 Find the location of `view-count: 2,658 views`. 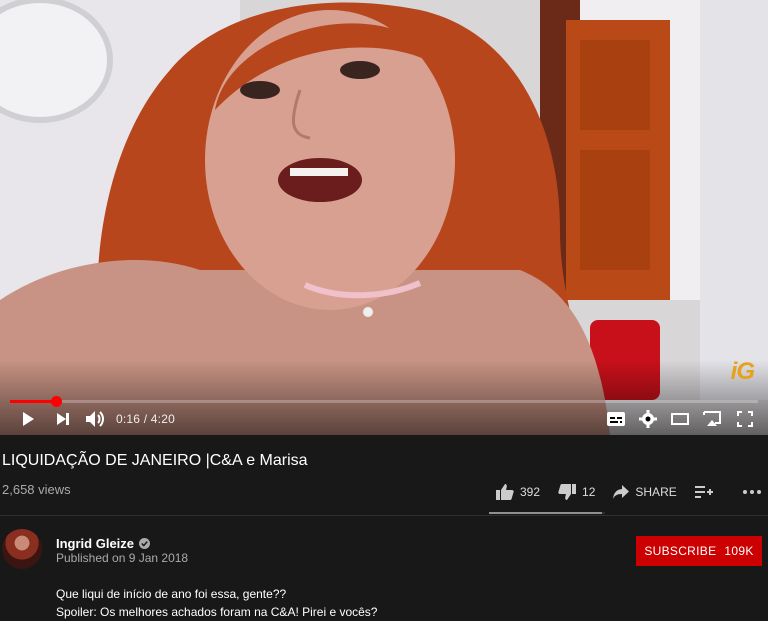

view-count: 2,658 views is located at coordinates (36, 489).